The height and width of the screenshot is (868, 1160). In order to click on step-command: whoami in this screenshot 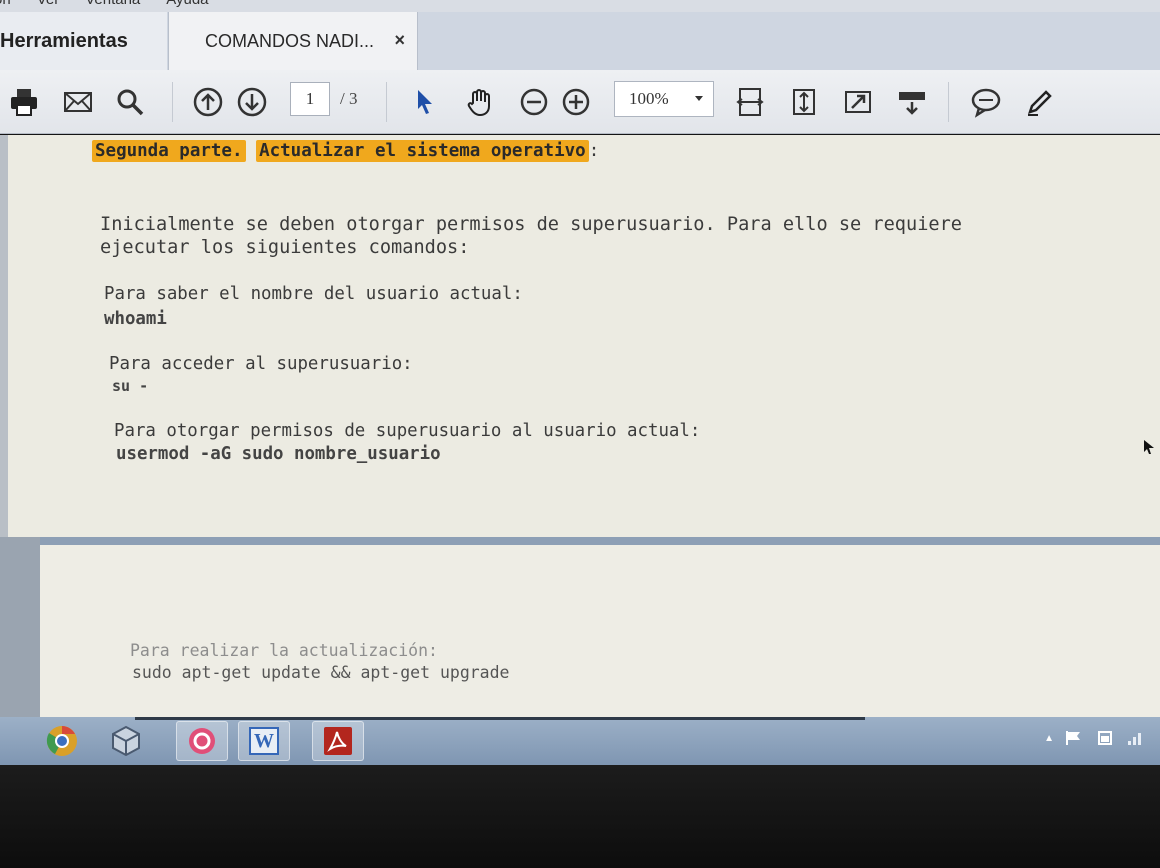, I will do `click(135, 319)`.